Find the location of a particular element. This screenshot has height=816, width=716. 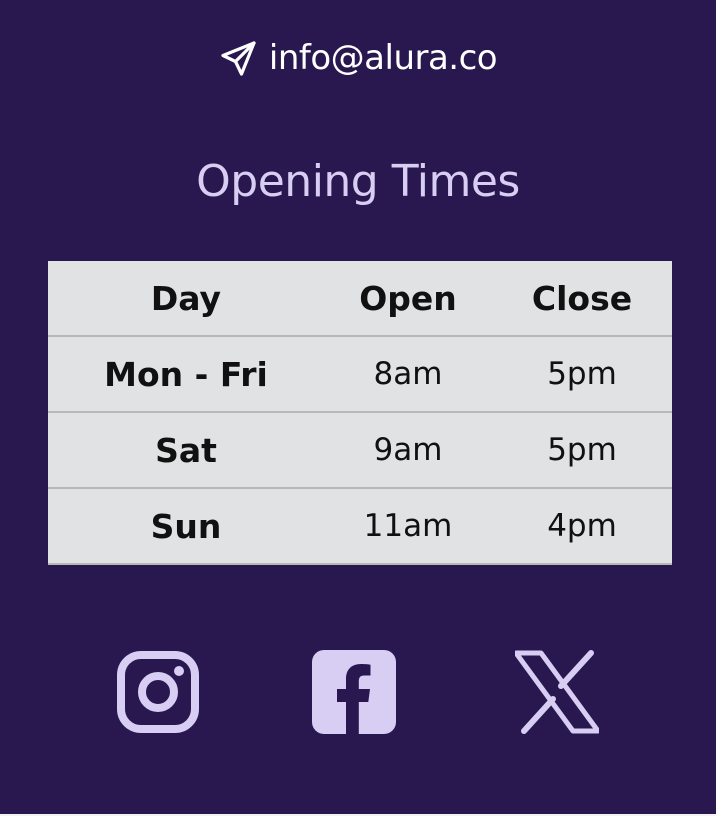

x-twitter-icon is located at coordinates (557, 692).